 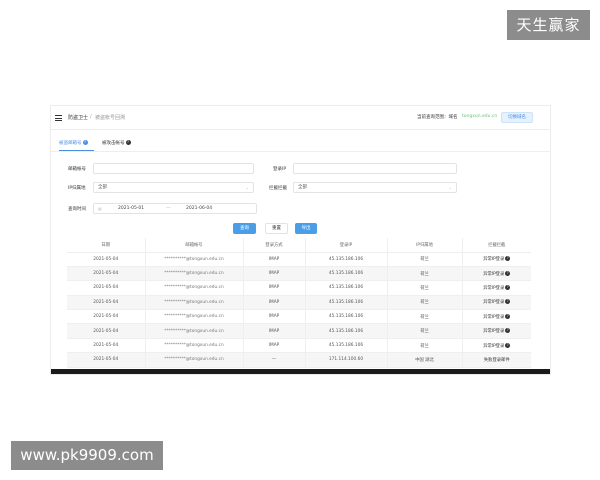 I want to click on screenshot-bottom-border, so click(x=300, y=371).